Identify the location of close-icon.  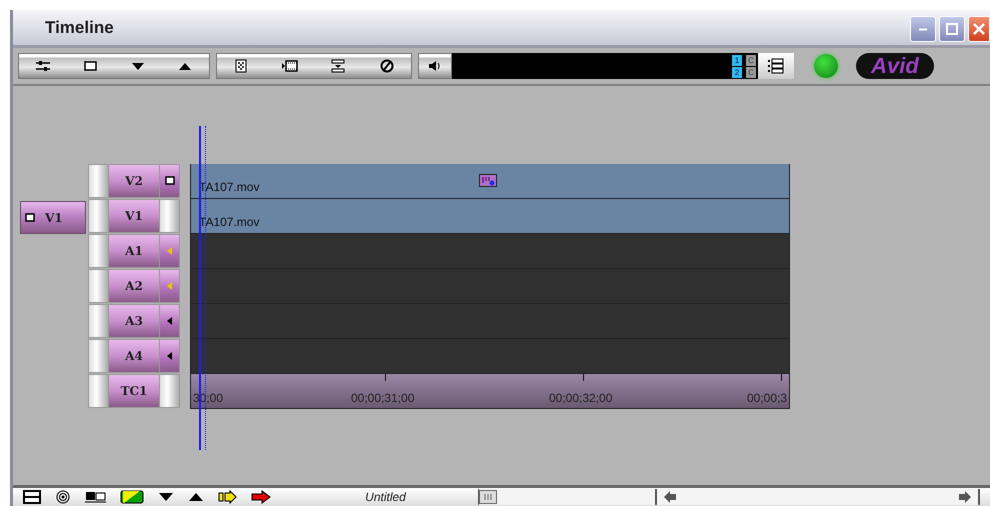
(979, 29).